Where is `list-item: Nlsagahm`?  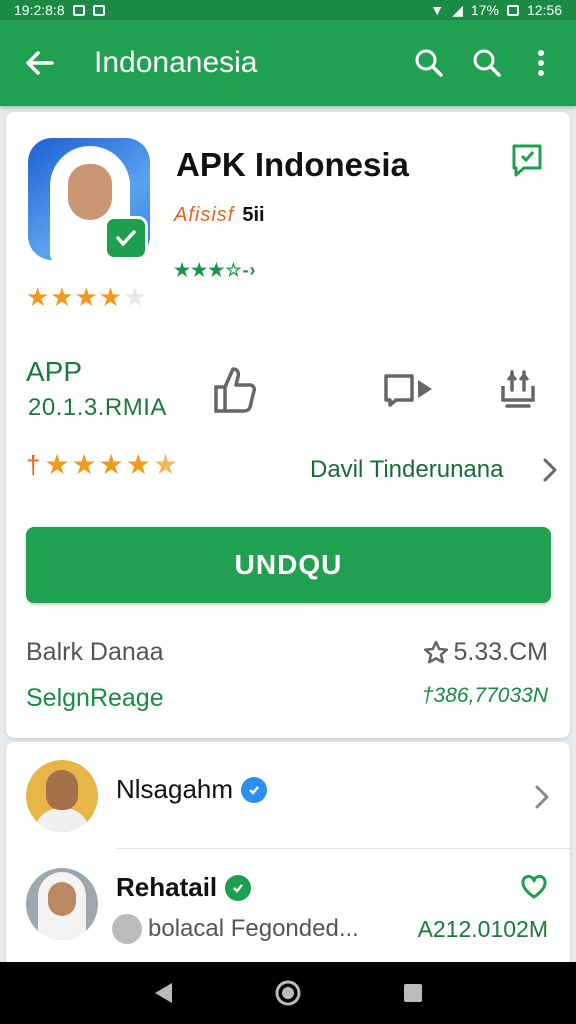
list-item: Nlsagahm is located at coordinates (288, 802).